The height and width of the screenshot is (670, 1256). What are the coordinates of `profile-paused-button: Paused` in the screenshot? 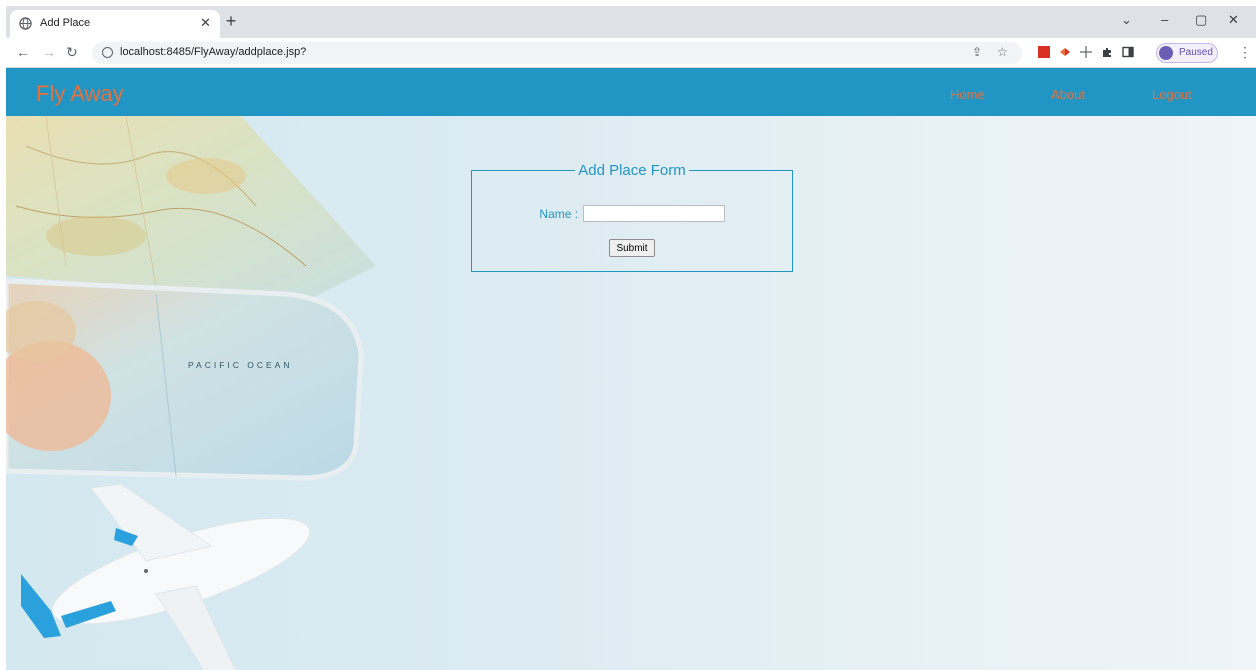 It's located at (1187, 53).